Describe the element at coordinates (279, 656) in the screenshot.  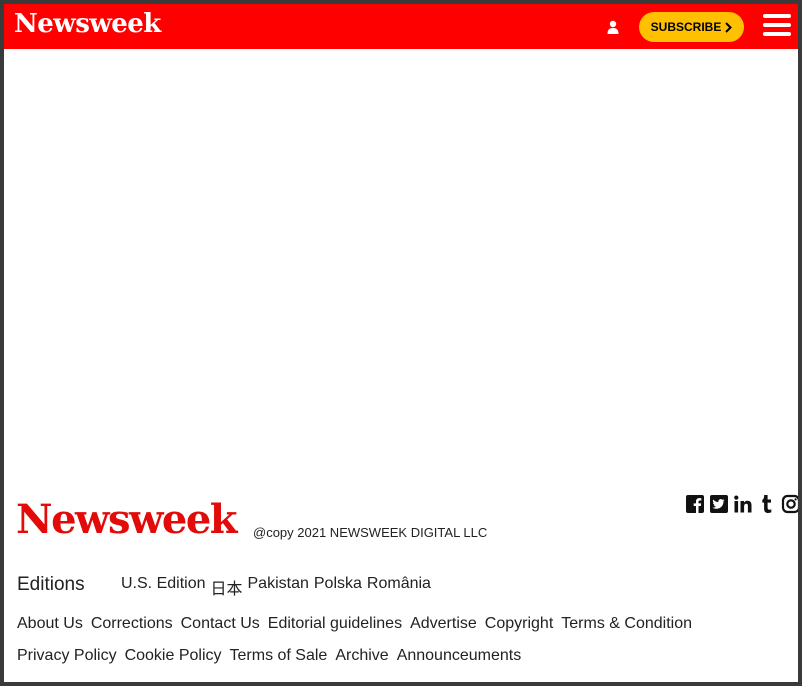
I see `footer-link-terms-of-sale: Terms of Sale` at that location.